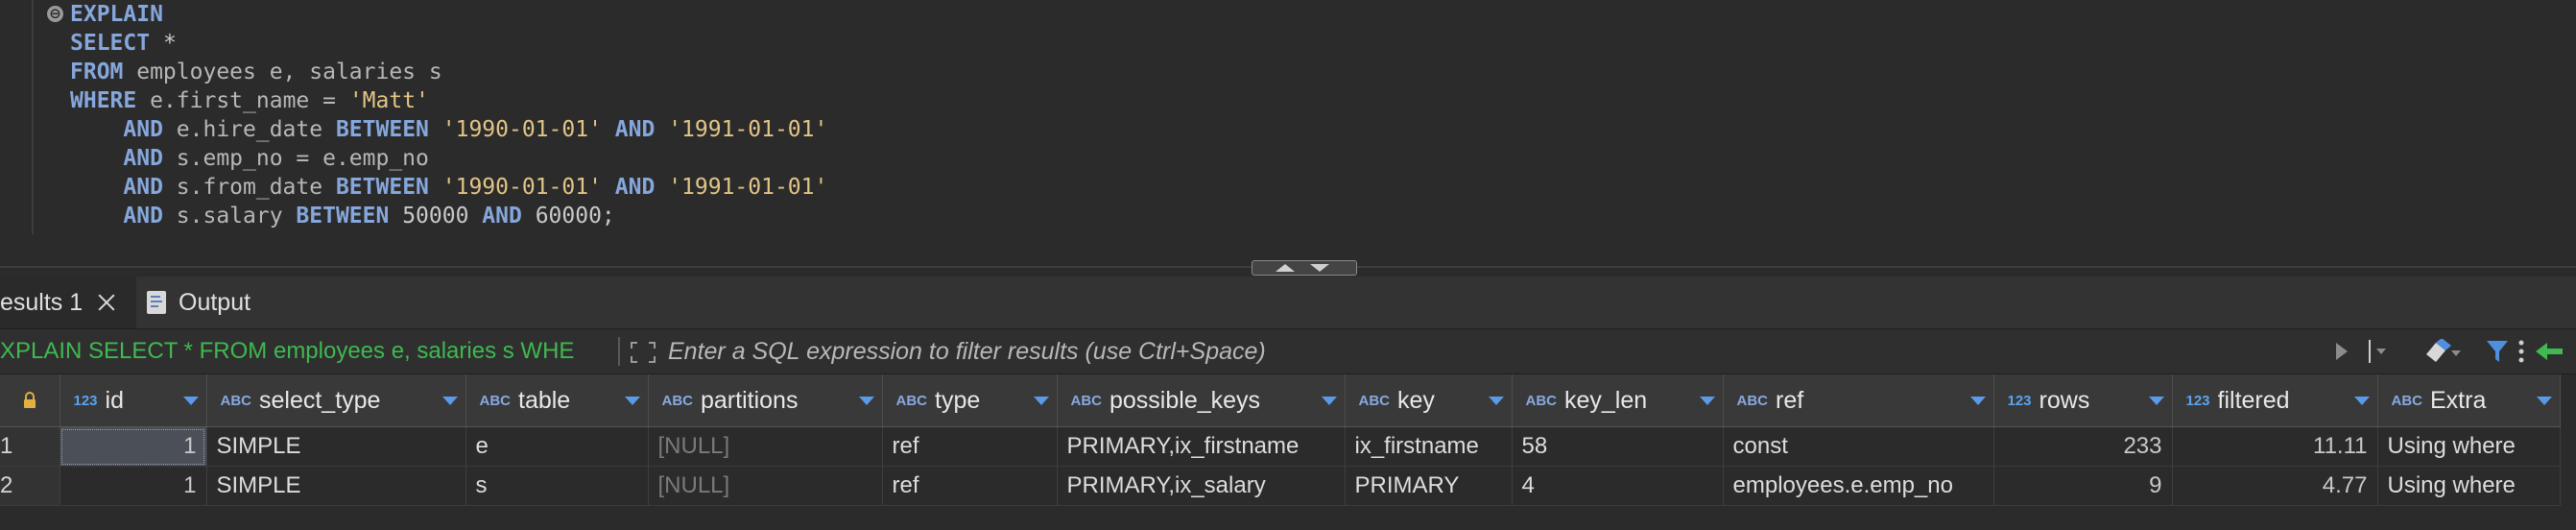  Describe the element at coordinates (958, 400) in the screenshot. I see `column-name: type` at that location.